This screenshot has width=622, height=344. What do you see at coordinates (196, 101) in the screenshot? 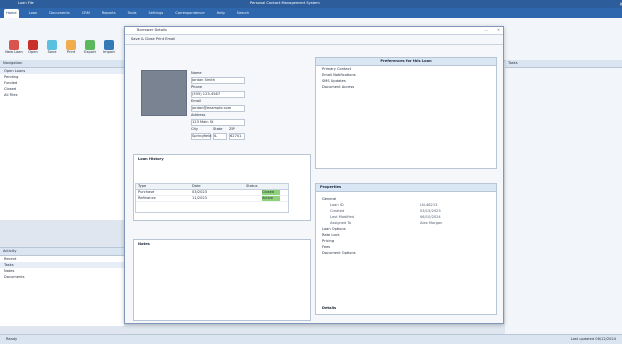
I see `email-label: Email` at bounding box center [196, 101].